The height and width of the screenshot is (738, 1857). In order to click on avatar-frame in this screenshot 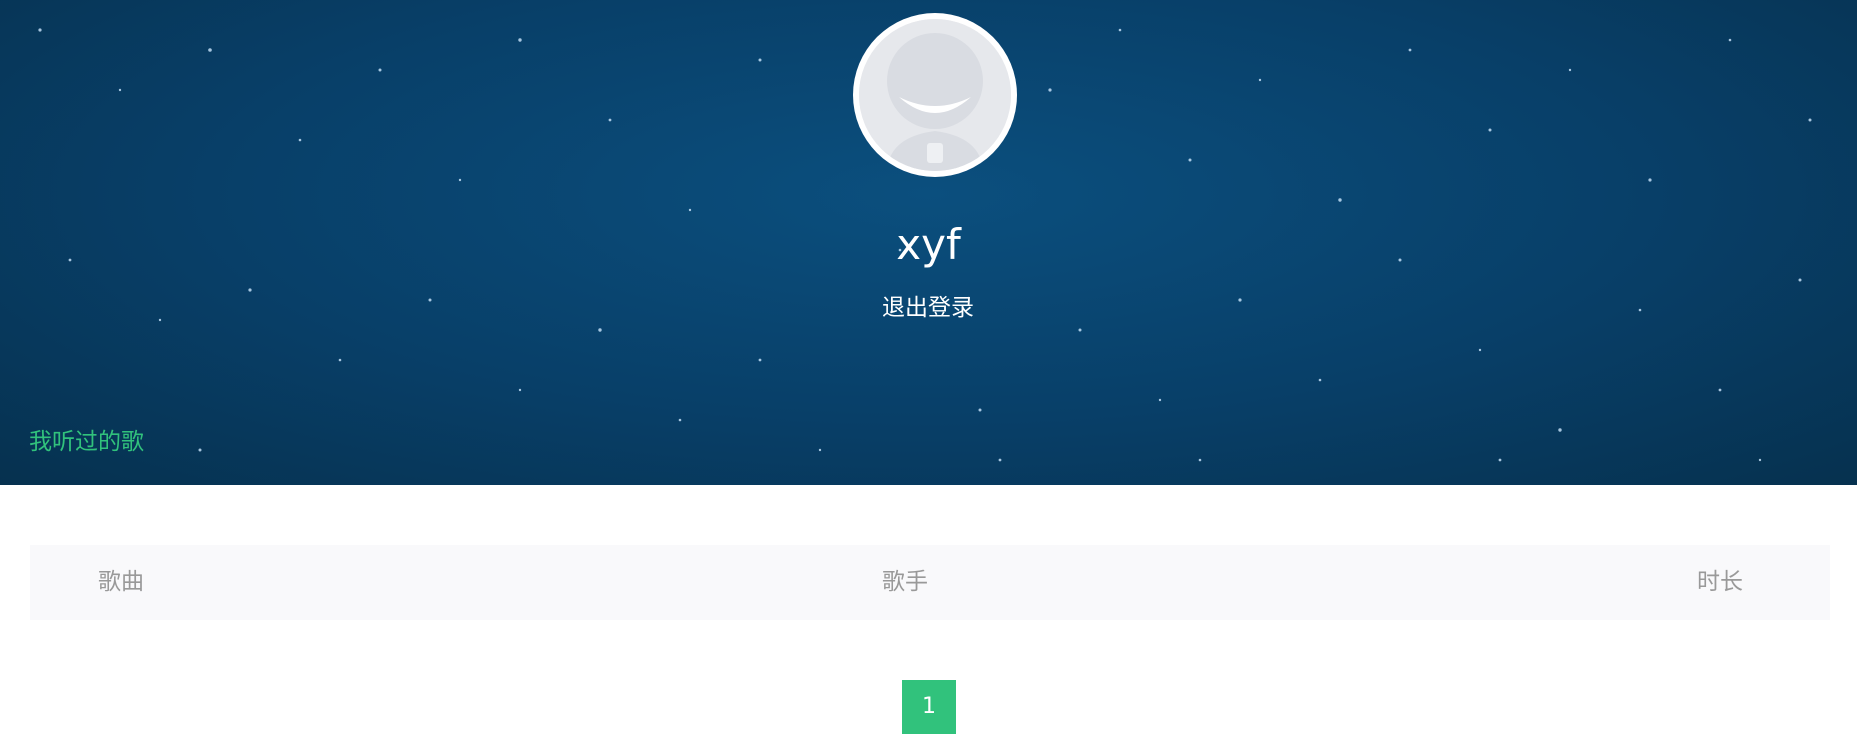, I will do `click(935, 95)`.